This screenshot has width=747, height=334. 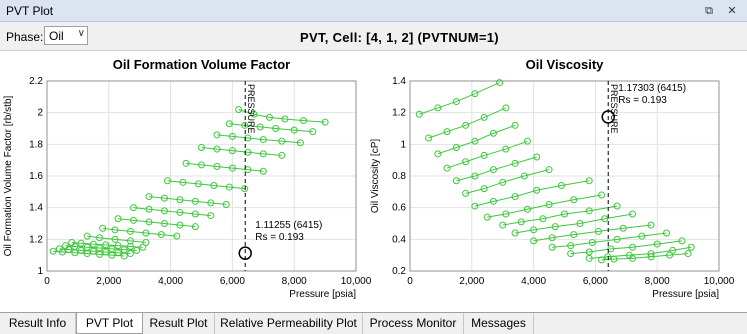 What do you see at coordinates (403, 144) in the screenshot?
I see `chart-visc-y-tick-label: 1` at bounding box center [403, 144].